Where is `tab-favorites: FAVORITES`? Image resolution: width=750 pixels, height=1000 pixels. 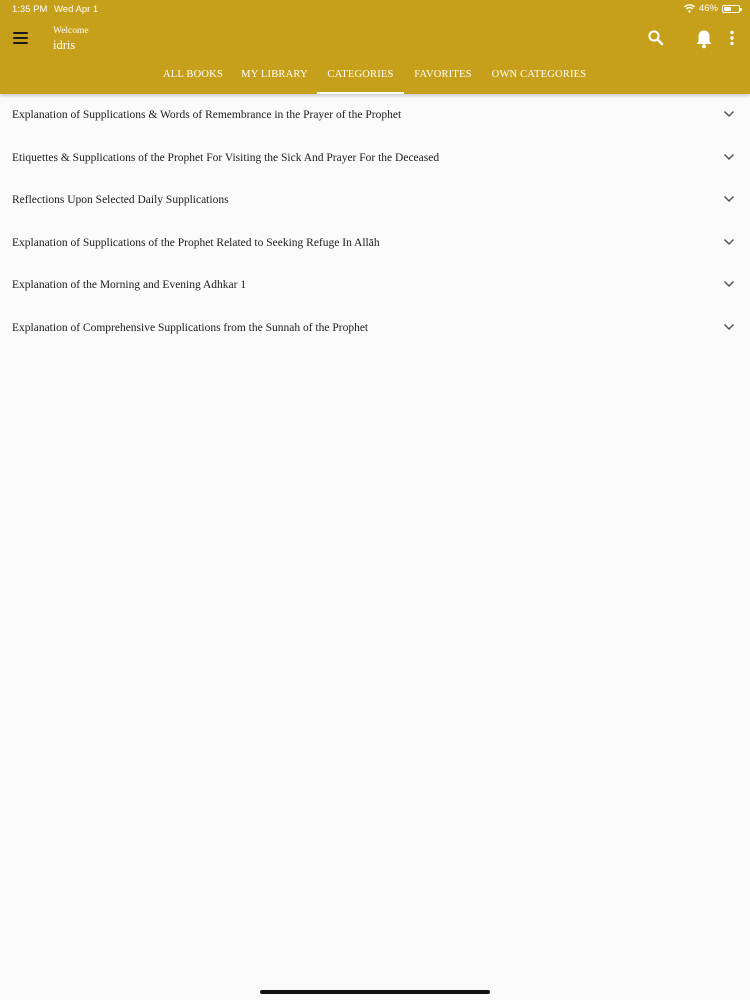 tab-favorites: FAVORITES is located at coordinates (443, 77).